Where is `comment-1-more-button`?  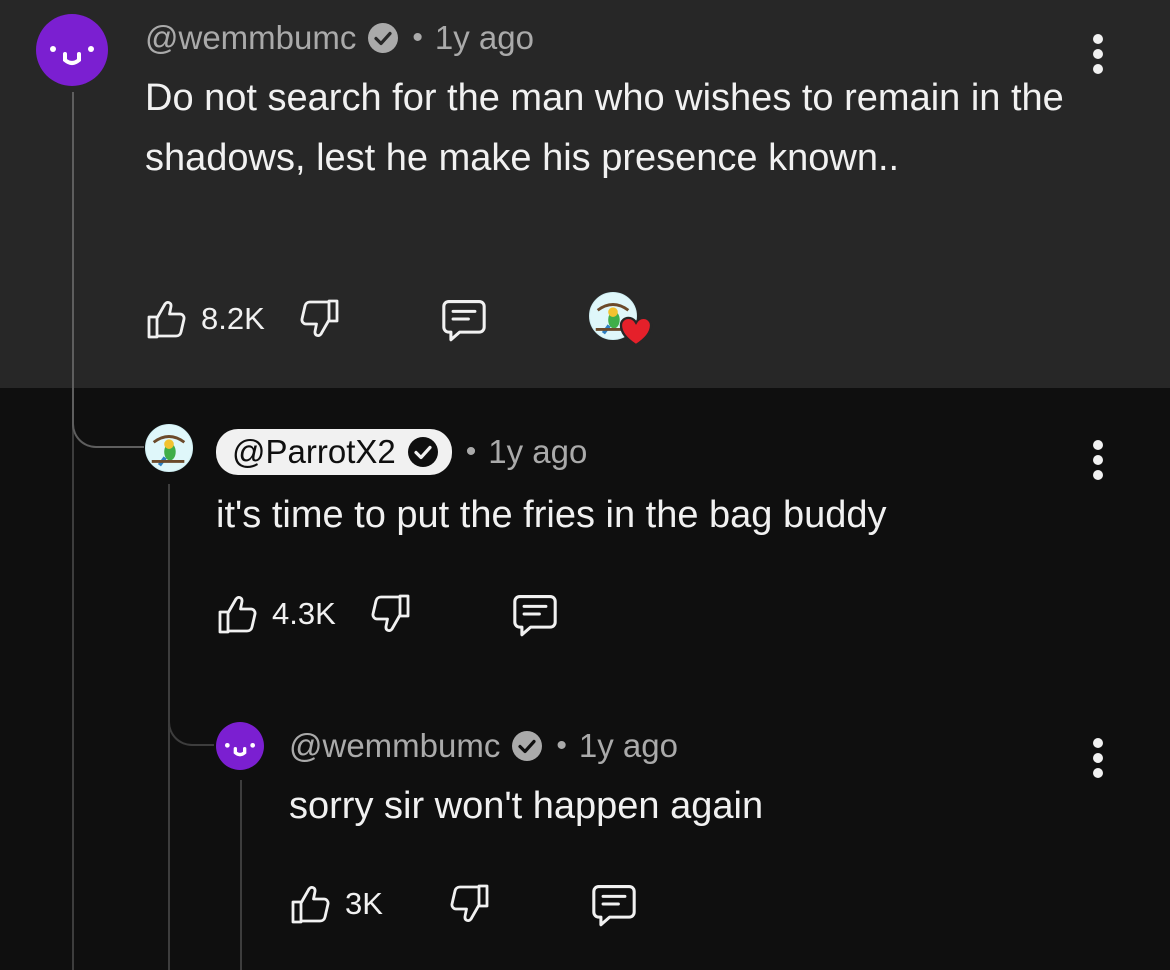
comment-1-more-button is located at coordinates (1098, 54).